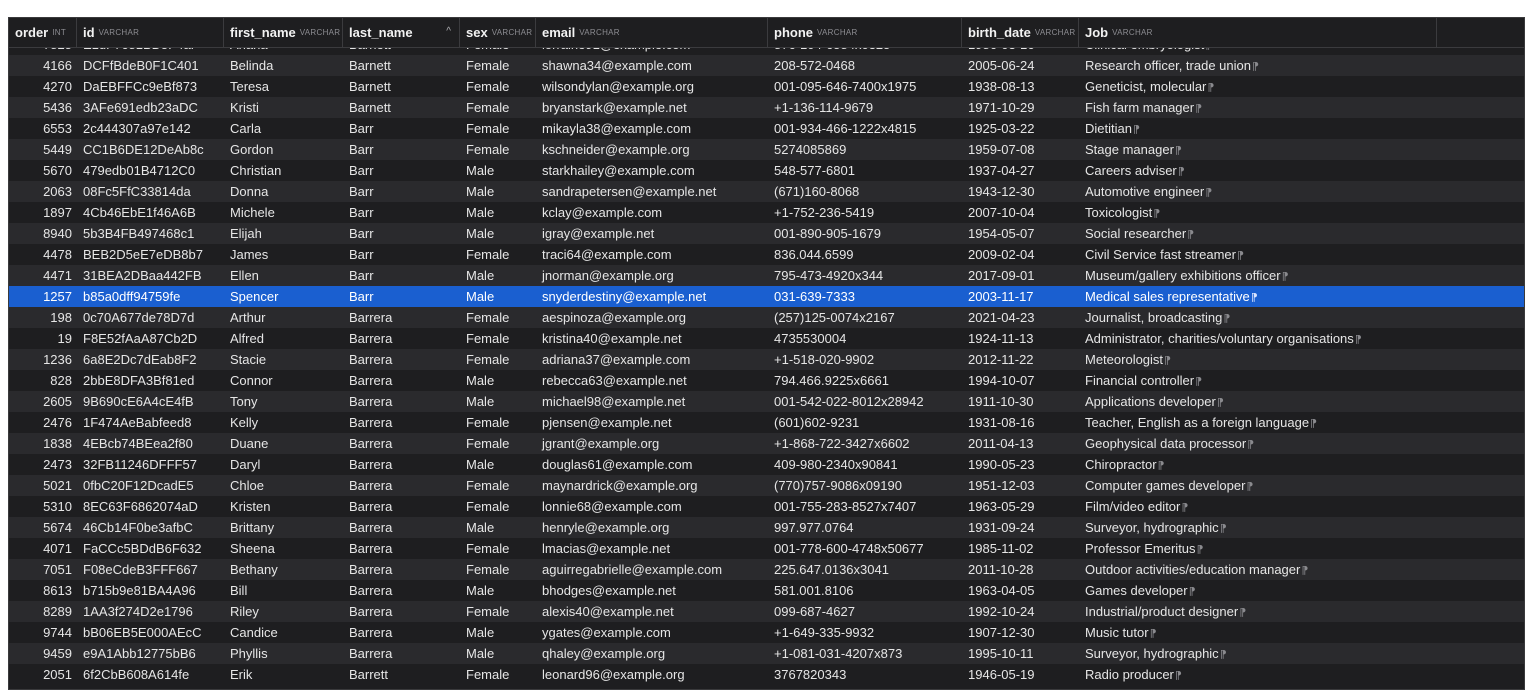 This screenshot has width=1529, height=695. I want to click on cell-order: 5310, so click(43, 506).